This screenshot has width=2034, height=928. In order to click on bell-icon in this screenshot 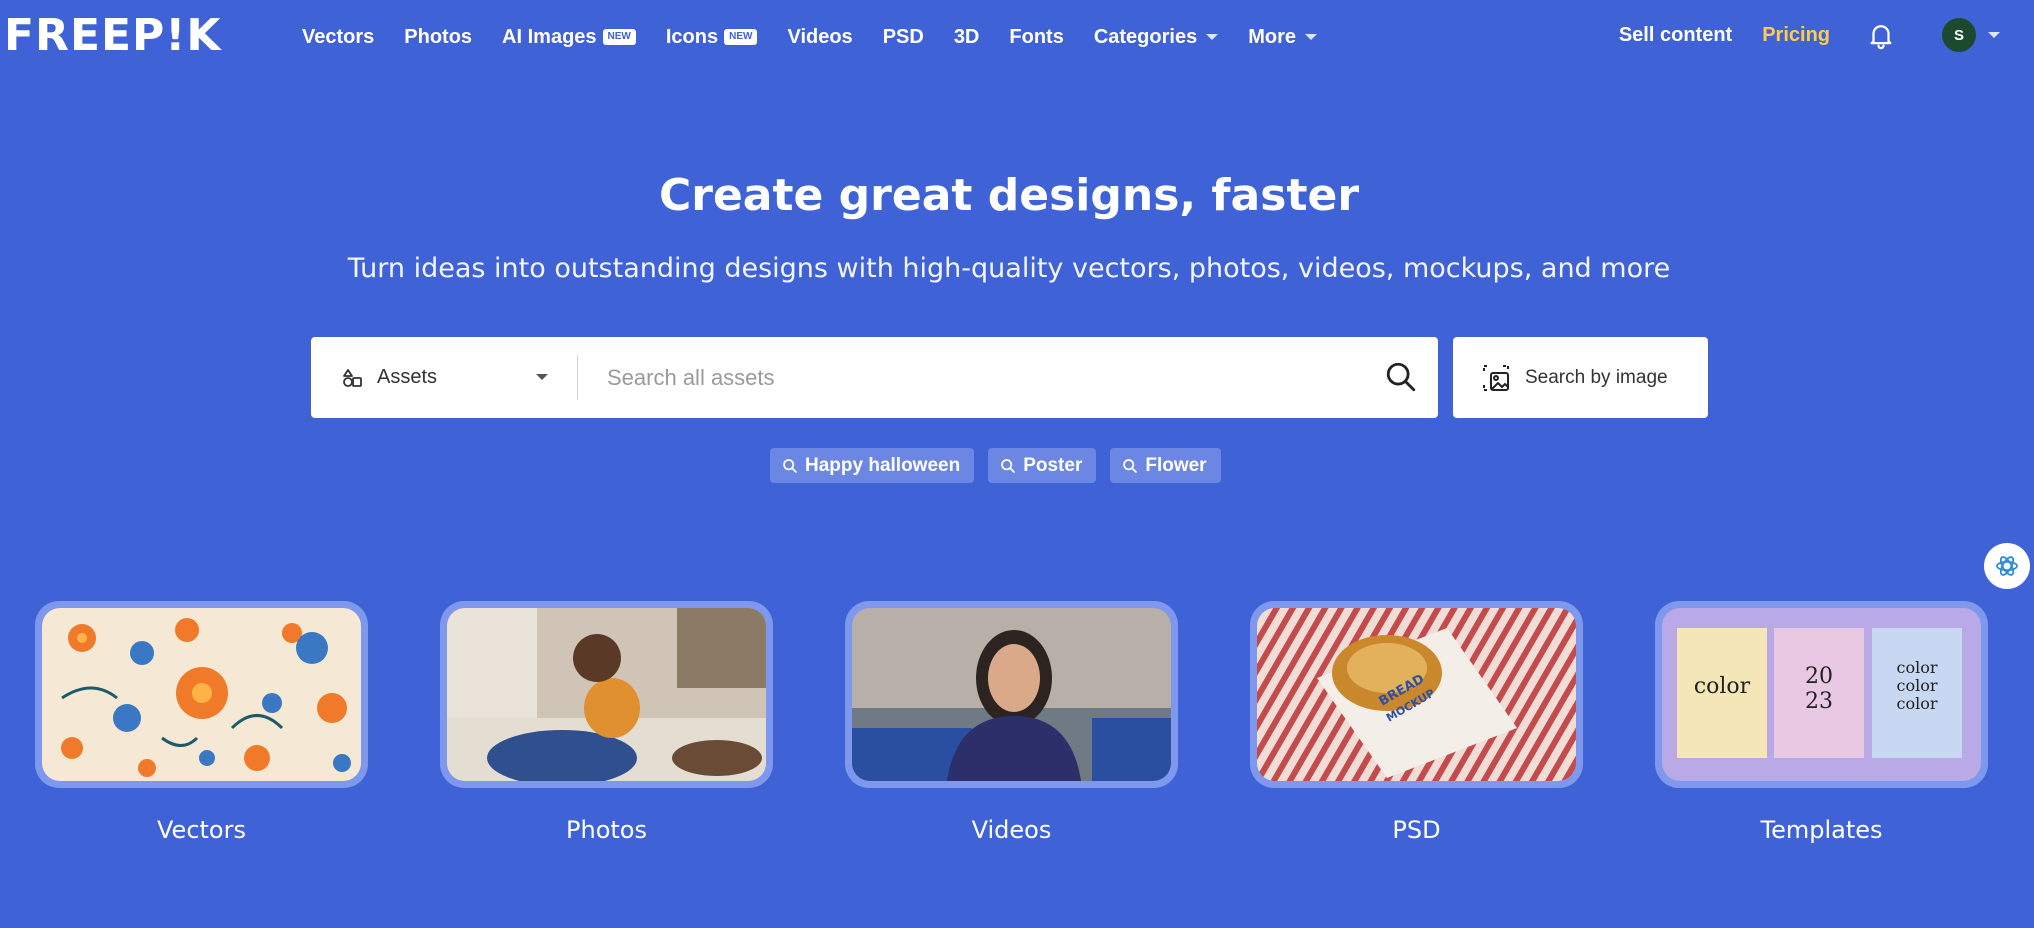, I will do `click(1881, 35)`.